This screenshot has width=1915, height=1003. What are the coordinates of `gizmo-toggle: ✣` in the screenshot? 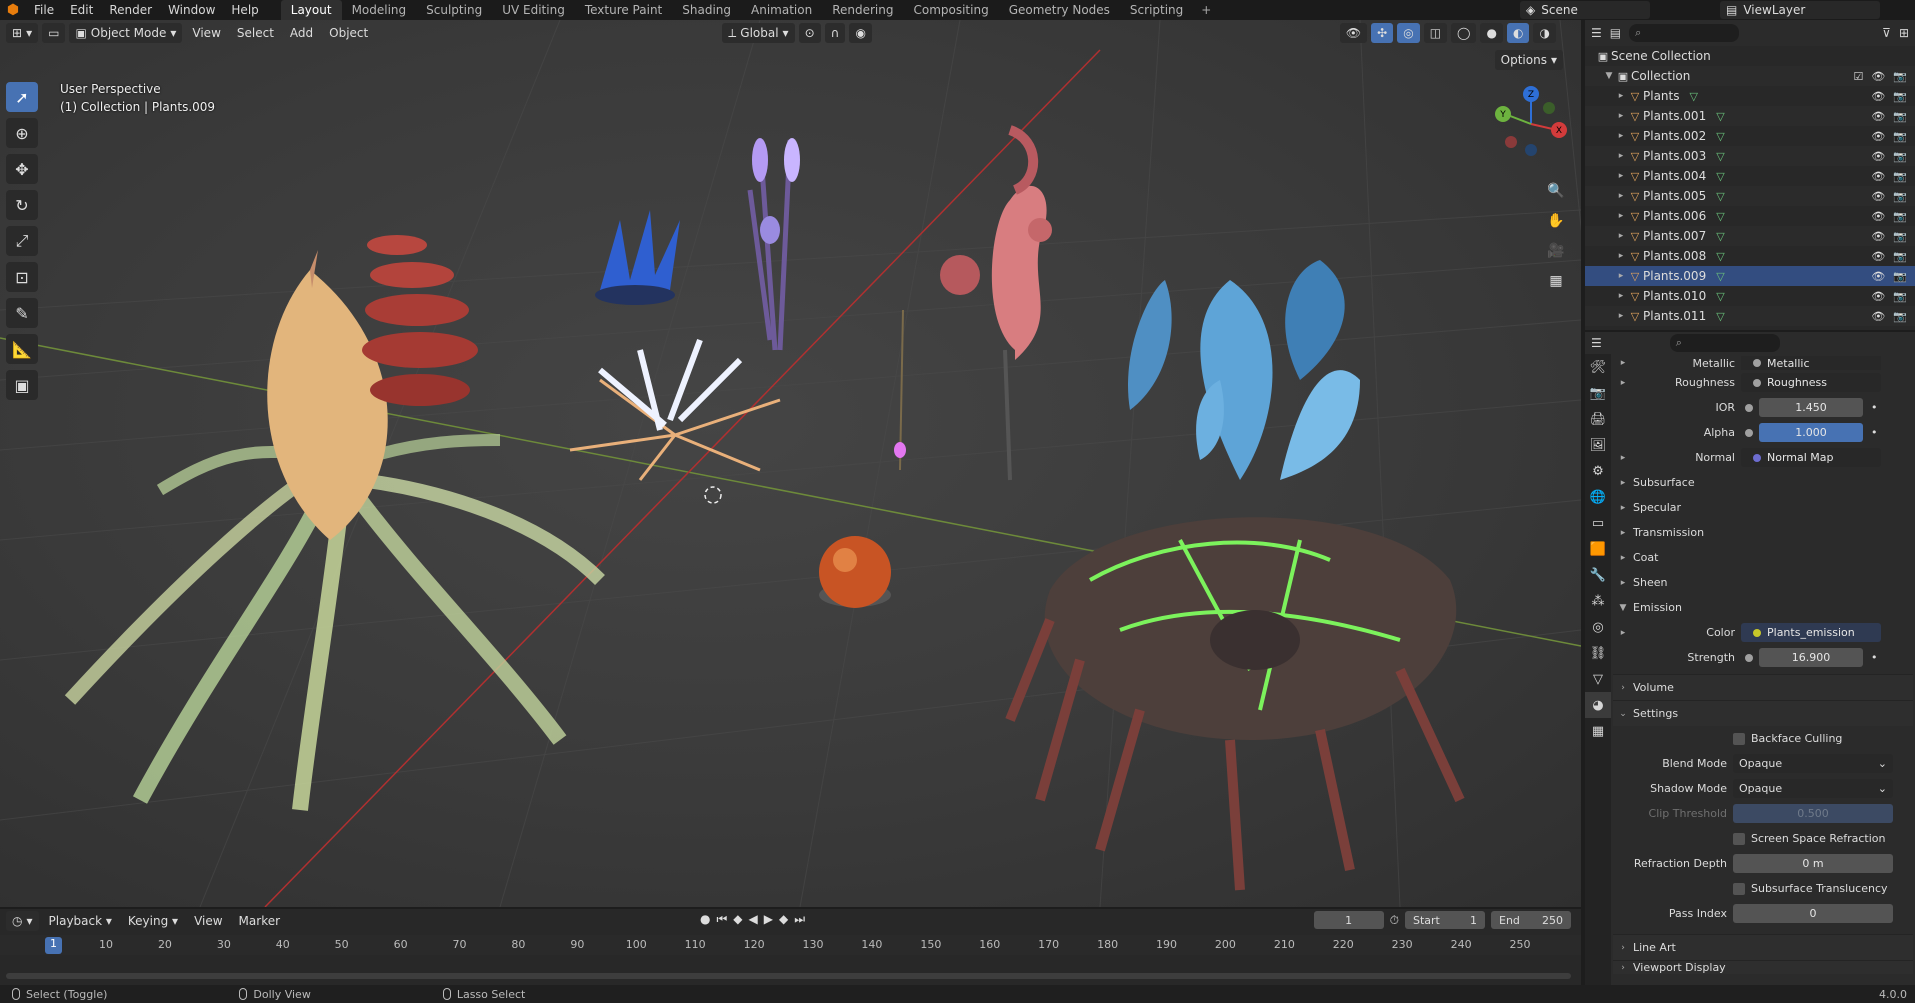 It's located at (1382, 33).